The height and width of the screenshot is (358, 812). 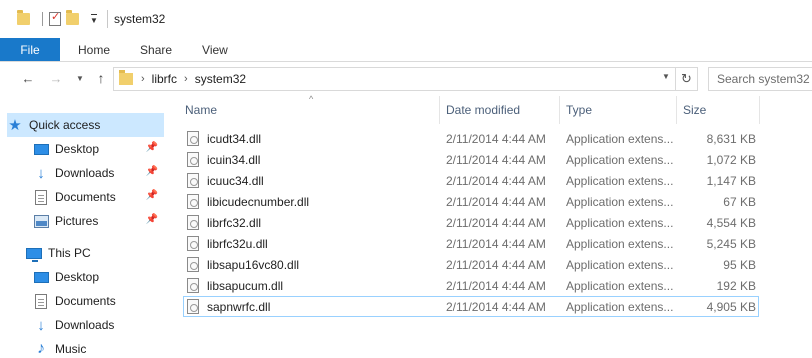 I want to click on file-name: libsapu16vc80.dll, so click(x=253, y=264).